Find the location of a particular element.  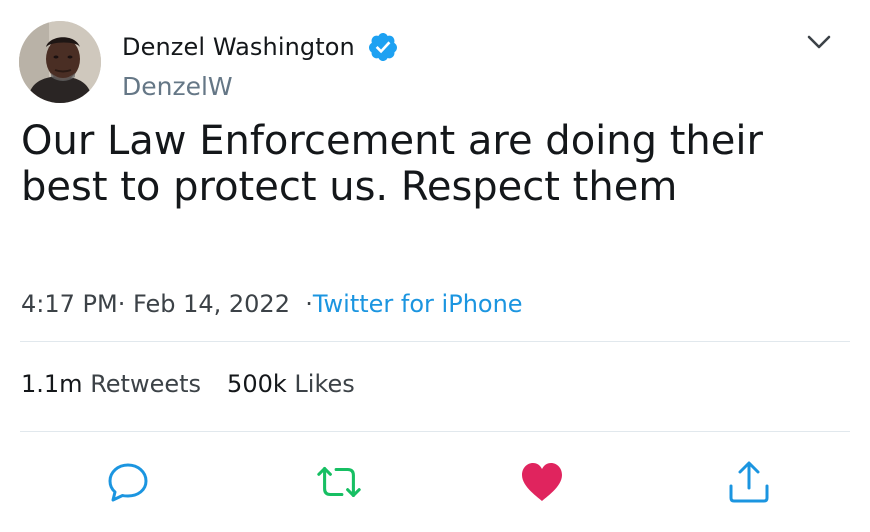

retweets-label: Retweets is located at coordinates (146, 384).